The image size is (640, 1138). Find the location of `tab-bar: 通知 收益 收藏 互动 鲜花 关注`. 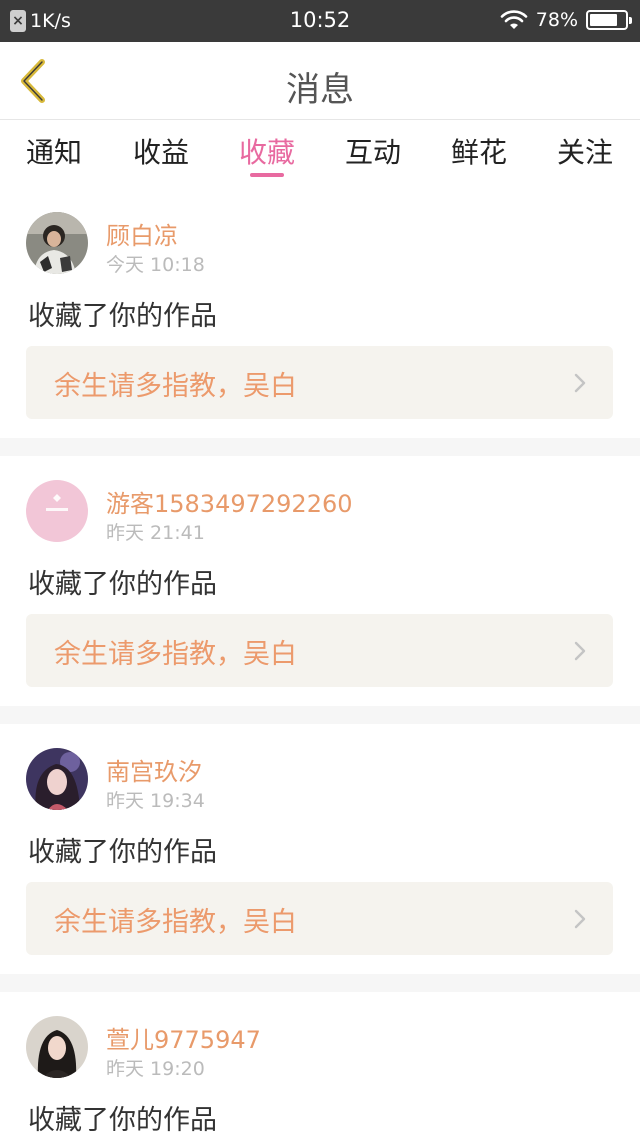

tab-bar: 通知 收益 收藏 互动 鲜花 关注 is located at coordinates (320, 154).